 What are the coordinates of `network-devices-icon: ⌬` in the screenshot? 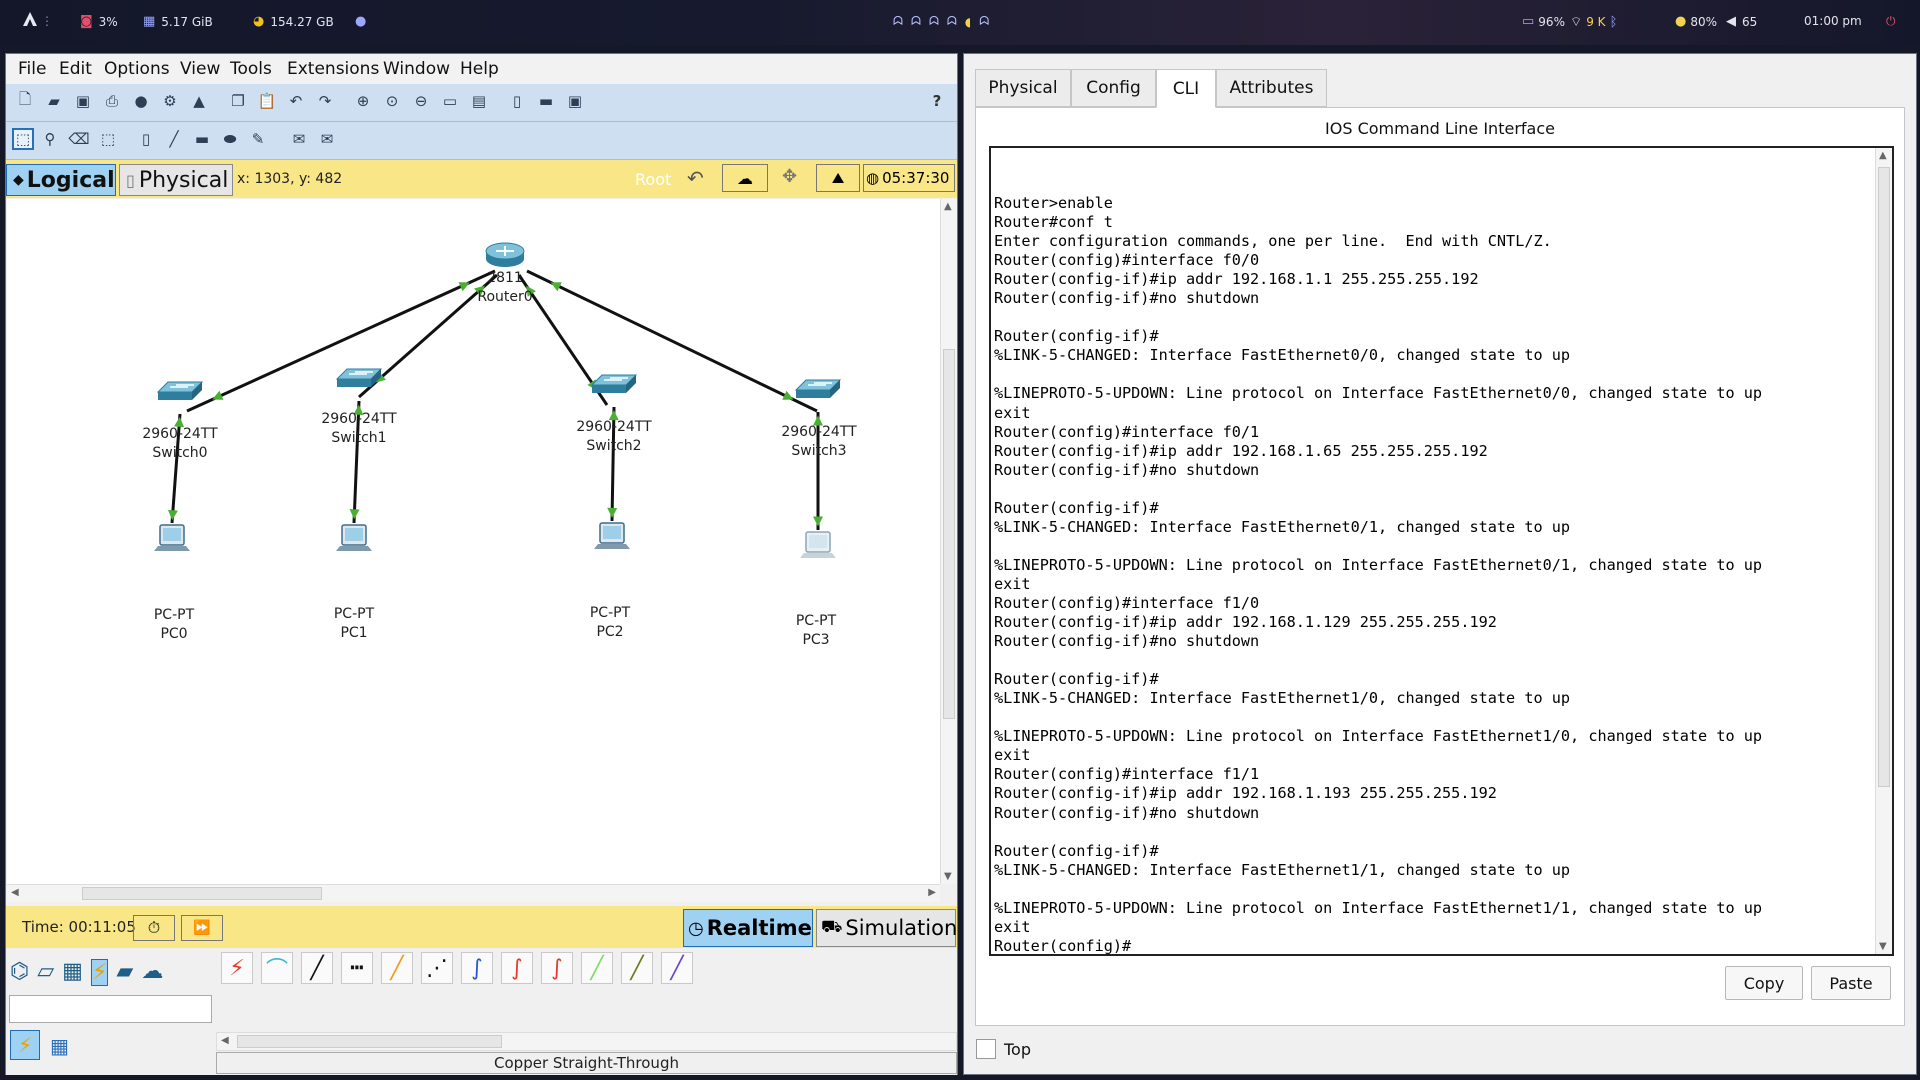 It's located at (19, 972).